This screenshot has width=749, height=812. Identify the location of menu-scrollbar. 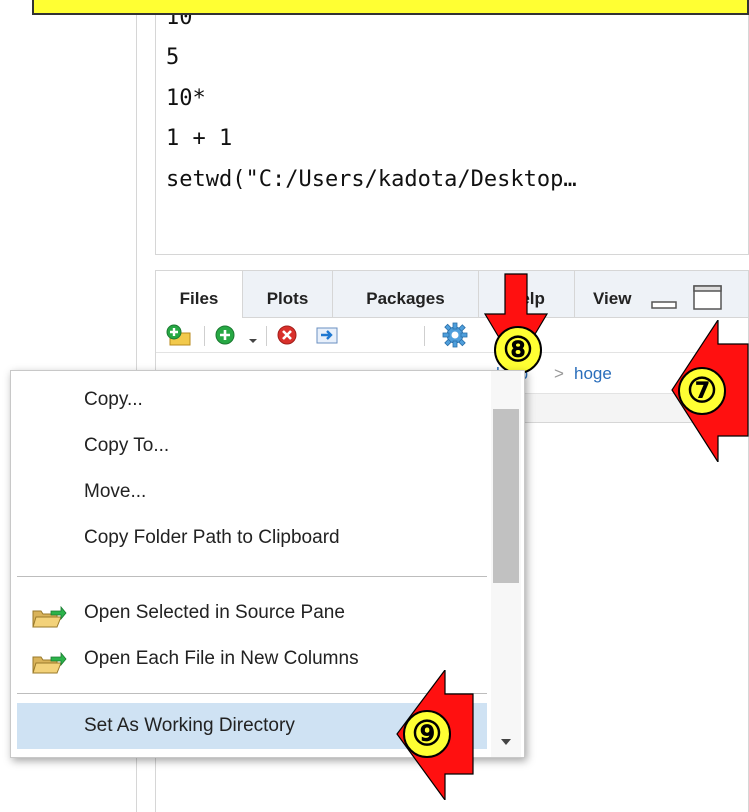
(506, 564).